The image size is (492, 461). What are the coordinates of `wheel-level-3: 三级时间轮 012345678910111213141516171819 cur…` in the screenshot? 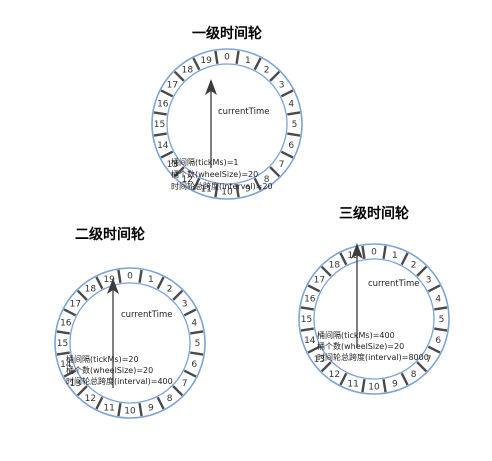 It's located at (374, 300).